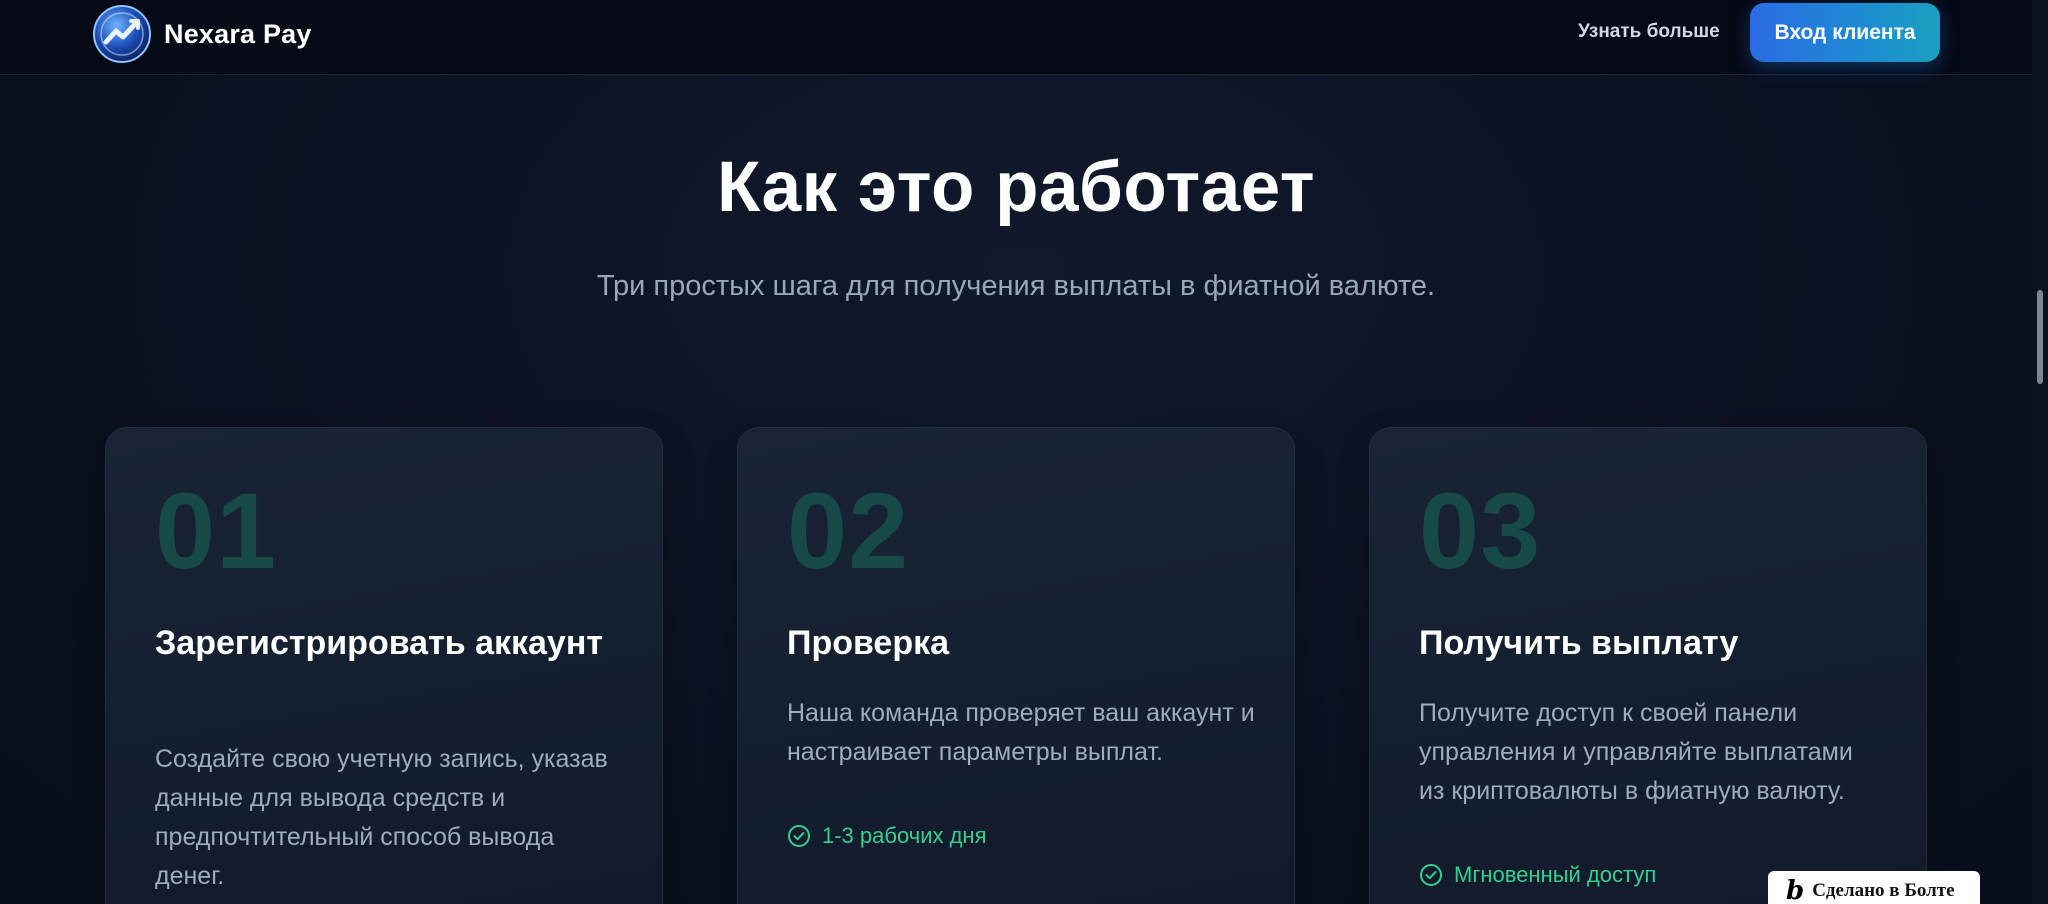  What do you see at coordinates (1795, 890) in the screenshot?
I see `bolt-logo-icon: b` at bounding box center [1795, 890].